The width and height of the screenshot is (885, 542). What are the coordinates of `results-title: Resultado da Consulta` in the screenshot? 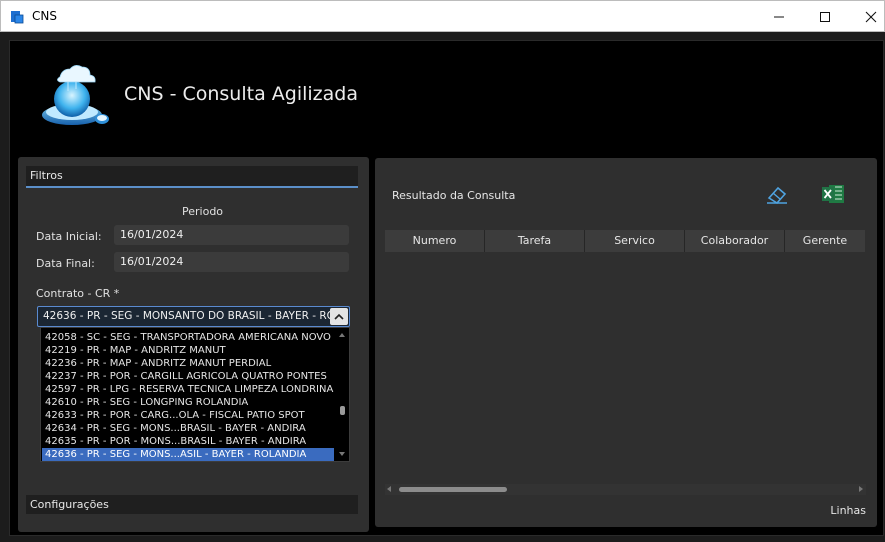 It's located at (454, 195).